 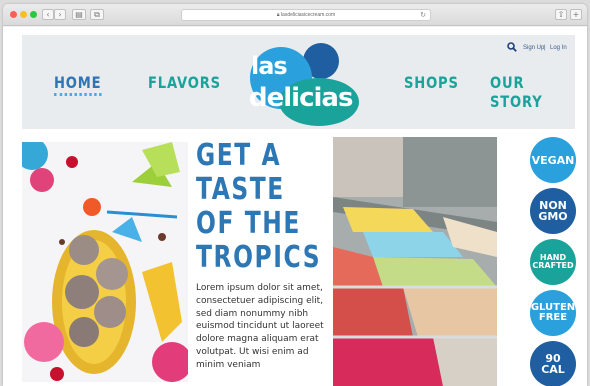 I want to click on badge-hand-crafted-line-2: CRAFTED, so click(x=553, y=265).